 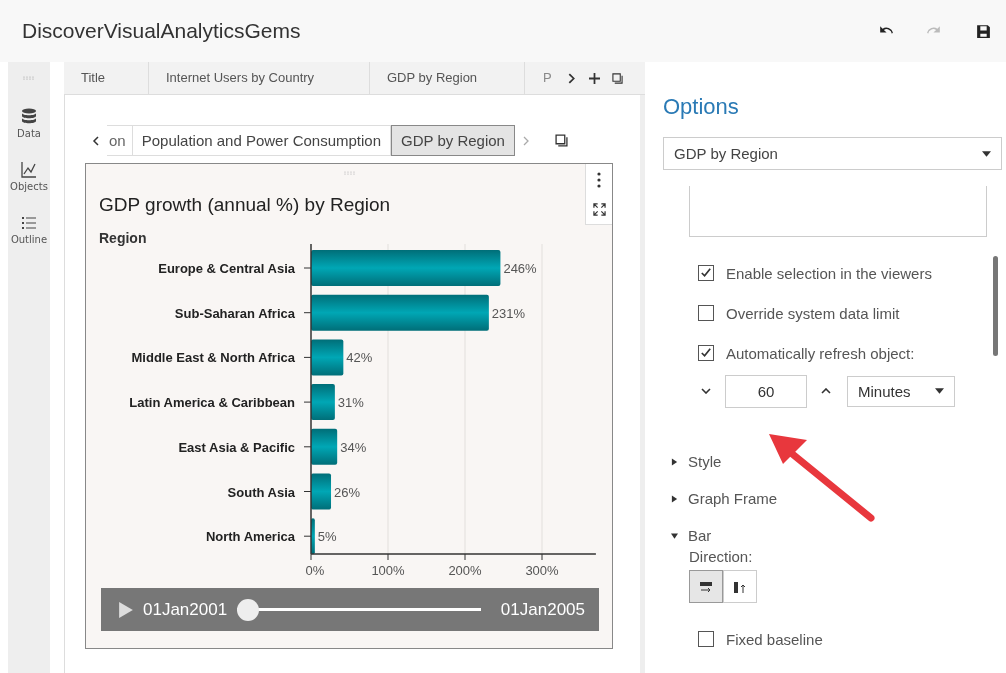 What do you see at coordinates (520, 268) in the screenshot?
I see `value-label: 246%` at bounding box center [520, 268].